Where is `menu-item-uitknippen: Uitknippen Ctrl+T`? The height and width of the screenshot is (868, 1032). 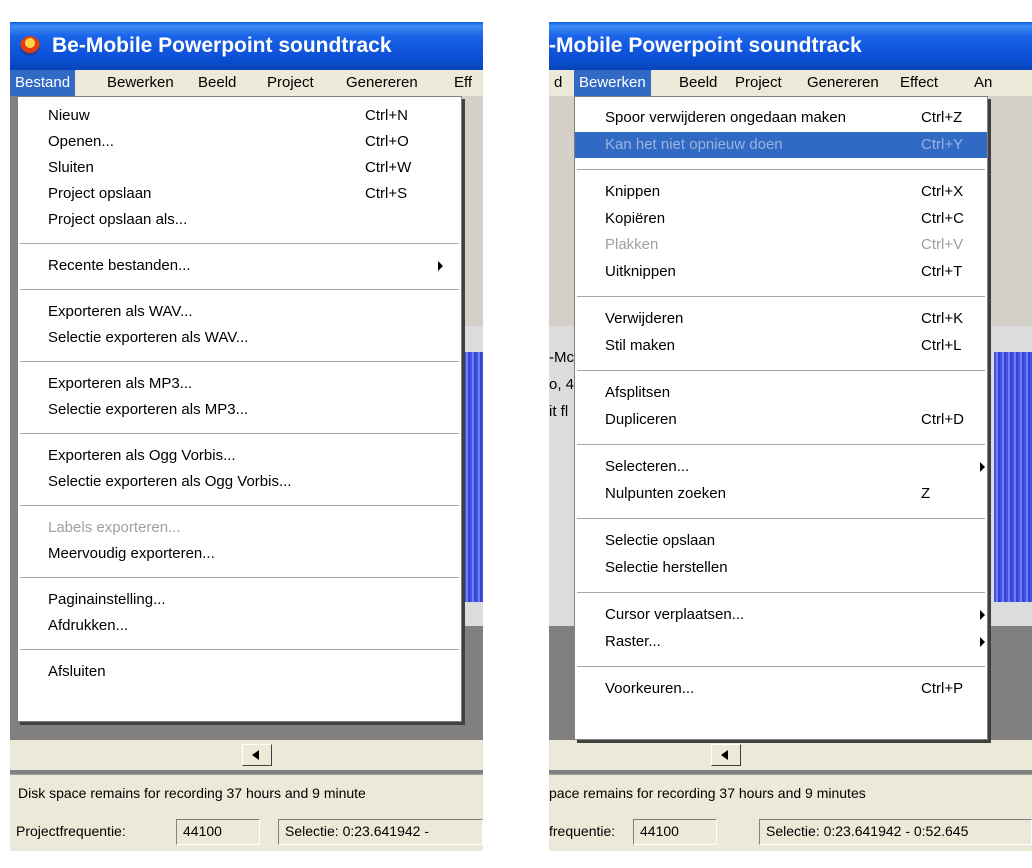
menu-item-uitknippen: Uitknippen Ctrl+T is located at coordinates (781, 272).